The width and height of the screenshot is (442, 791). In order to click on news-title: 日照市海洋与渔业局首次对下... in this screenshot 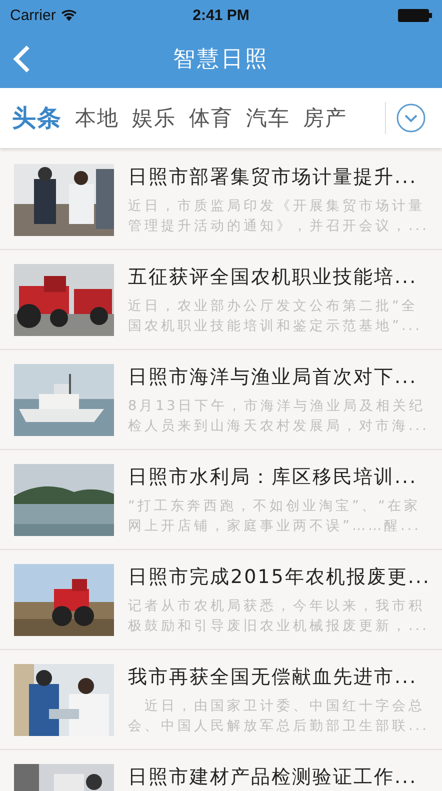, I will do `click(280, 377)`.